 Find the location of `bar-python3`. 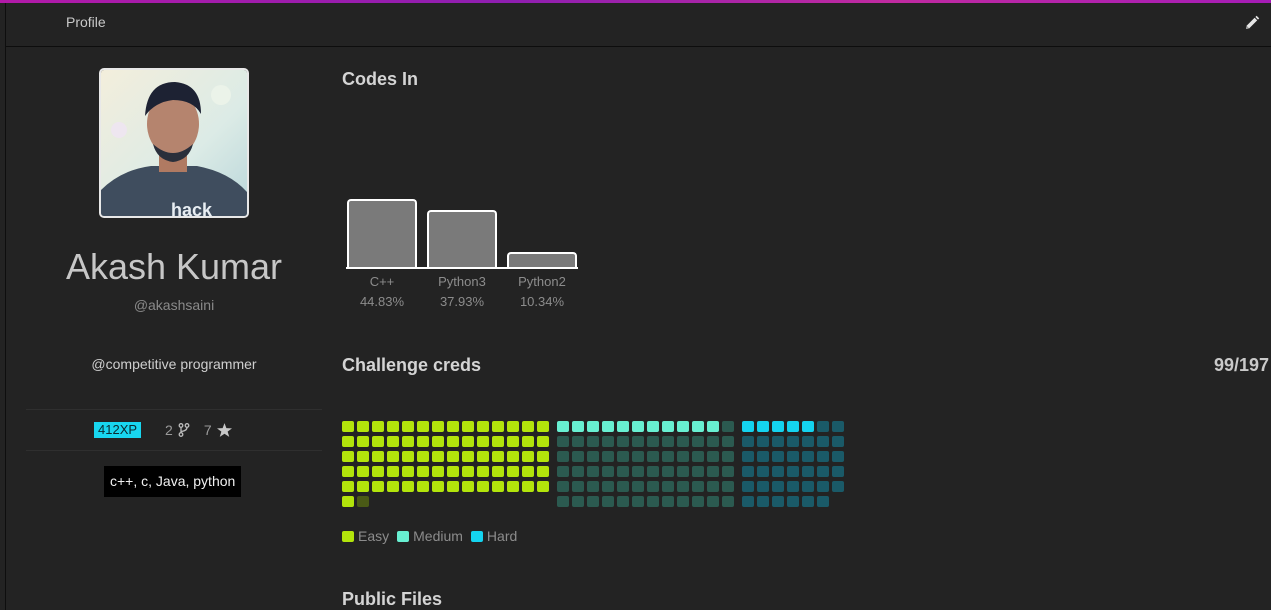

bar-python3 is located at coordinates (462, 239).